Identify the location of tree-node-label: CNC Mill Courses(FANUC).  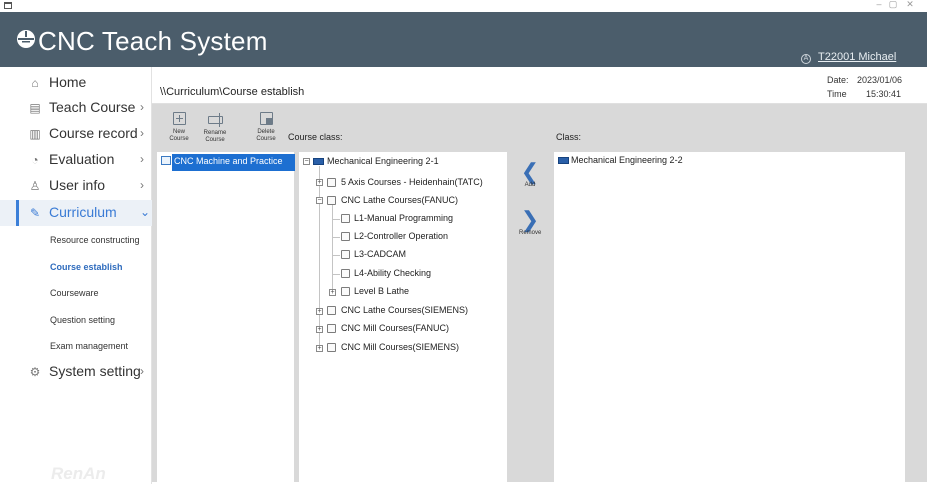
(395, 328).